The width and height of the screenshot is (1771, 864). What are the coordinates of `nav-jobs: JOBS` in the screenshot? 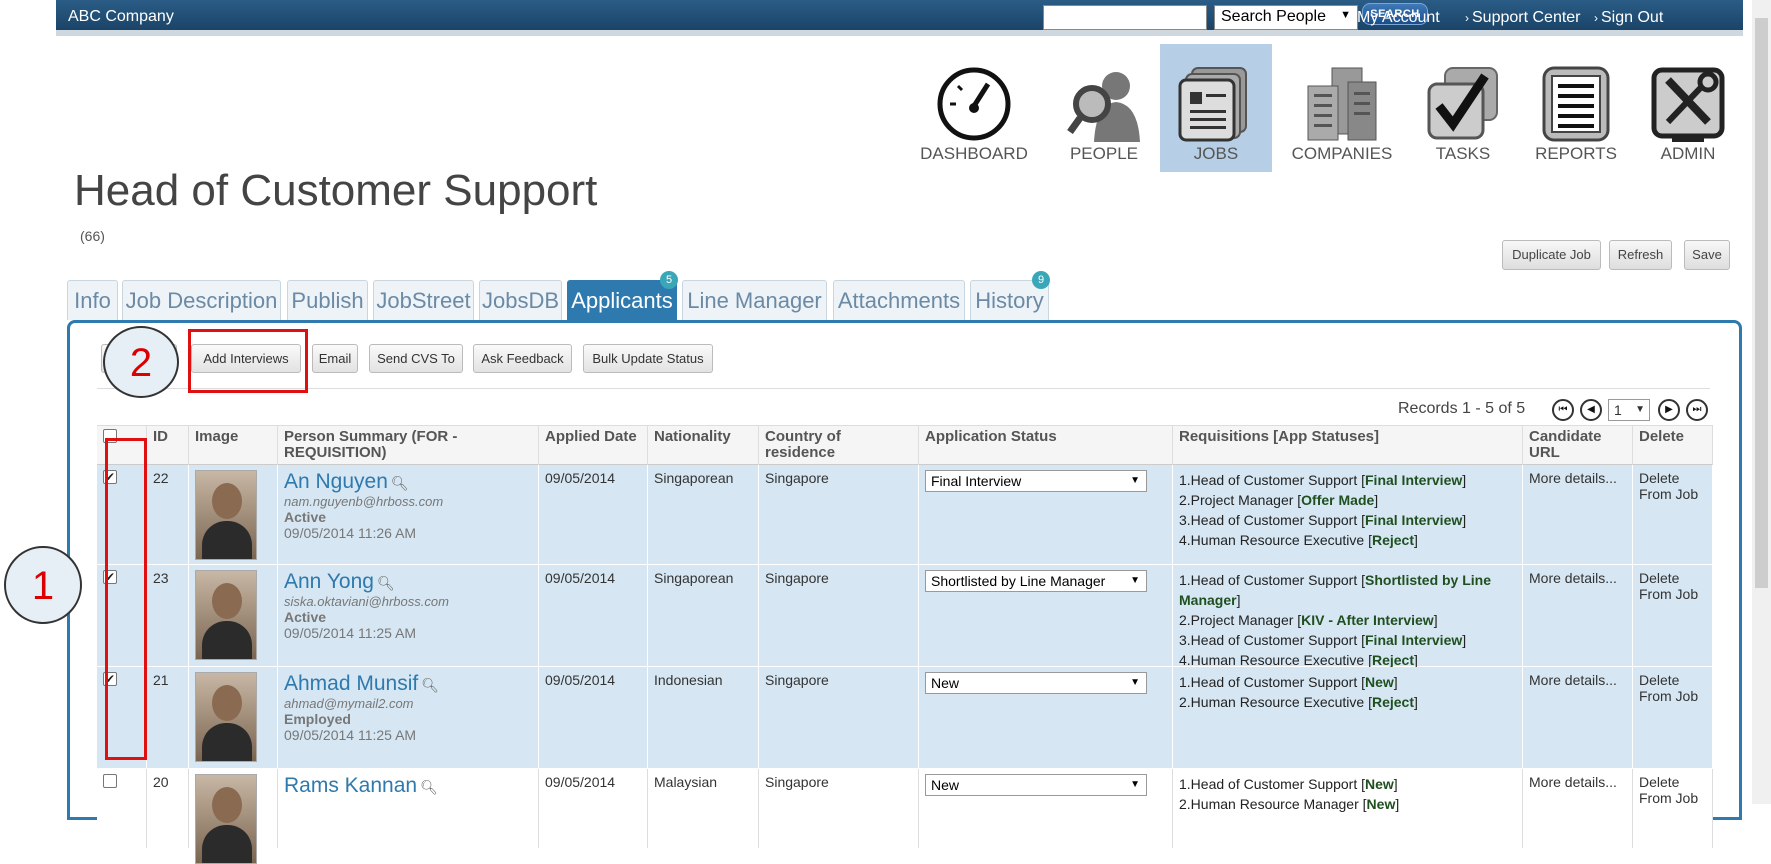 It's located at (1216, 108).